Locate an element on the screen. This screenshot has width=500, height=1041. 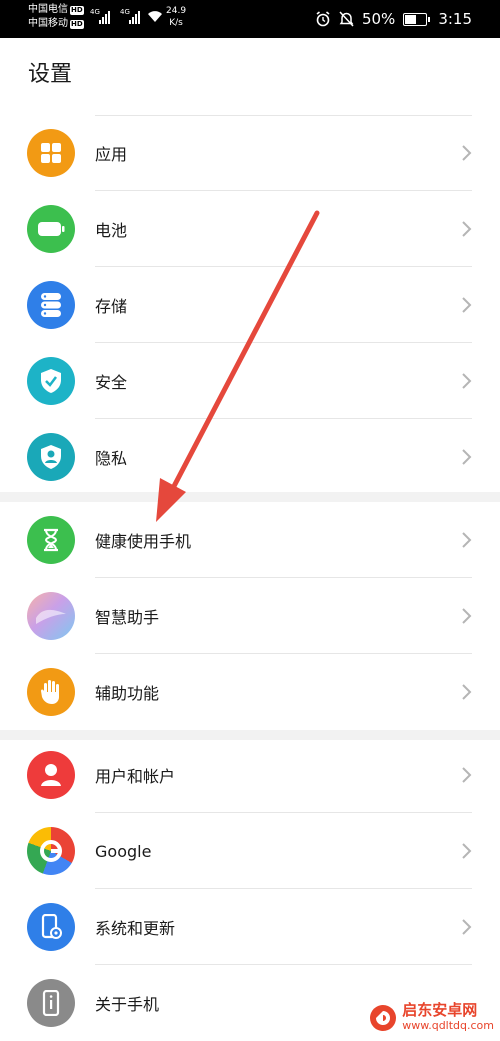
settings-item-smart-assistant: 智慧助手 is located at coordinates (250, 616).